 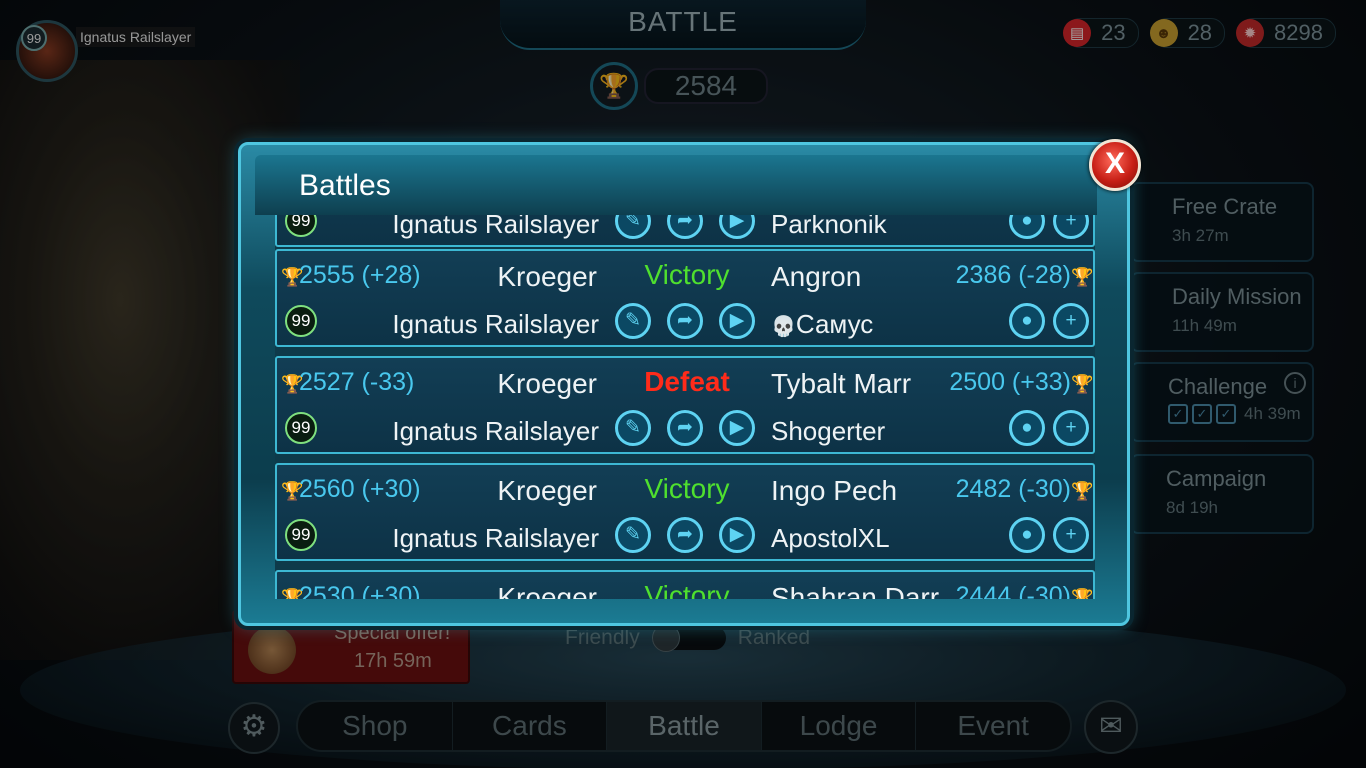 I want to click on modal-header: Battles, so click(x=676, y=185).